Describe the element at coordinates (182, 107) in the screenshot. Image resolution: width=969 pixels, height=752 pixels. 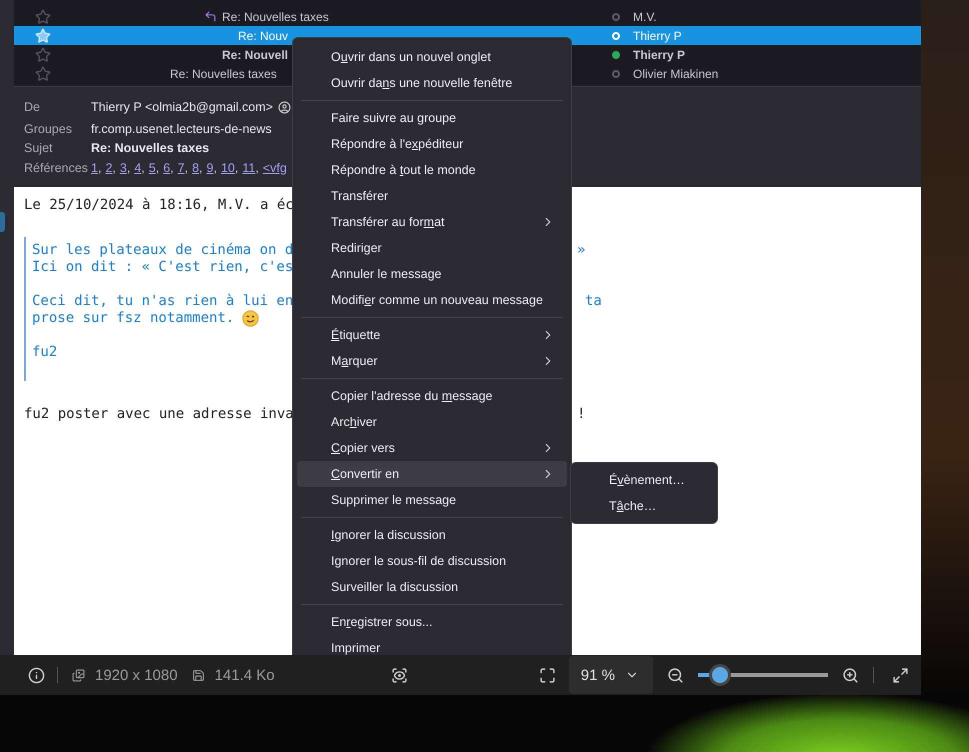
I see `sender-address: Thierry P <olmia2b@gmail.com>` at that location.